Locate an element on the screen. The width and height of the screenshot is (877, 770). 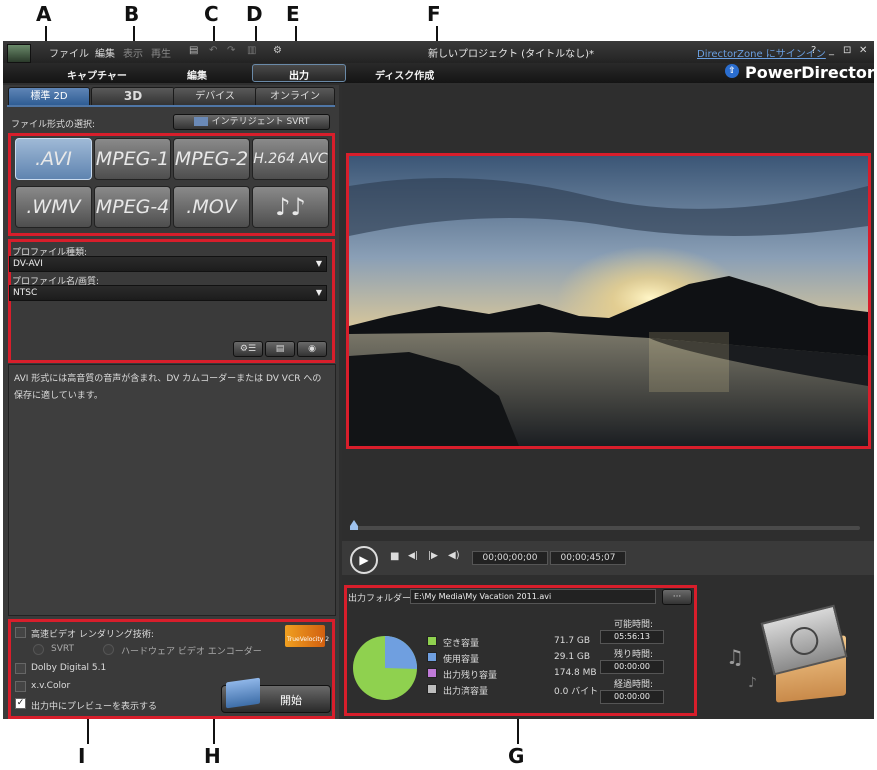
callout-a: A is located at coordinates (44, 14).